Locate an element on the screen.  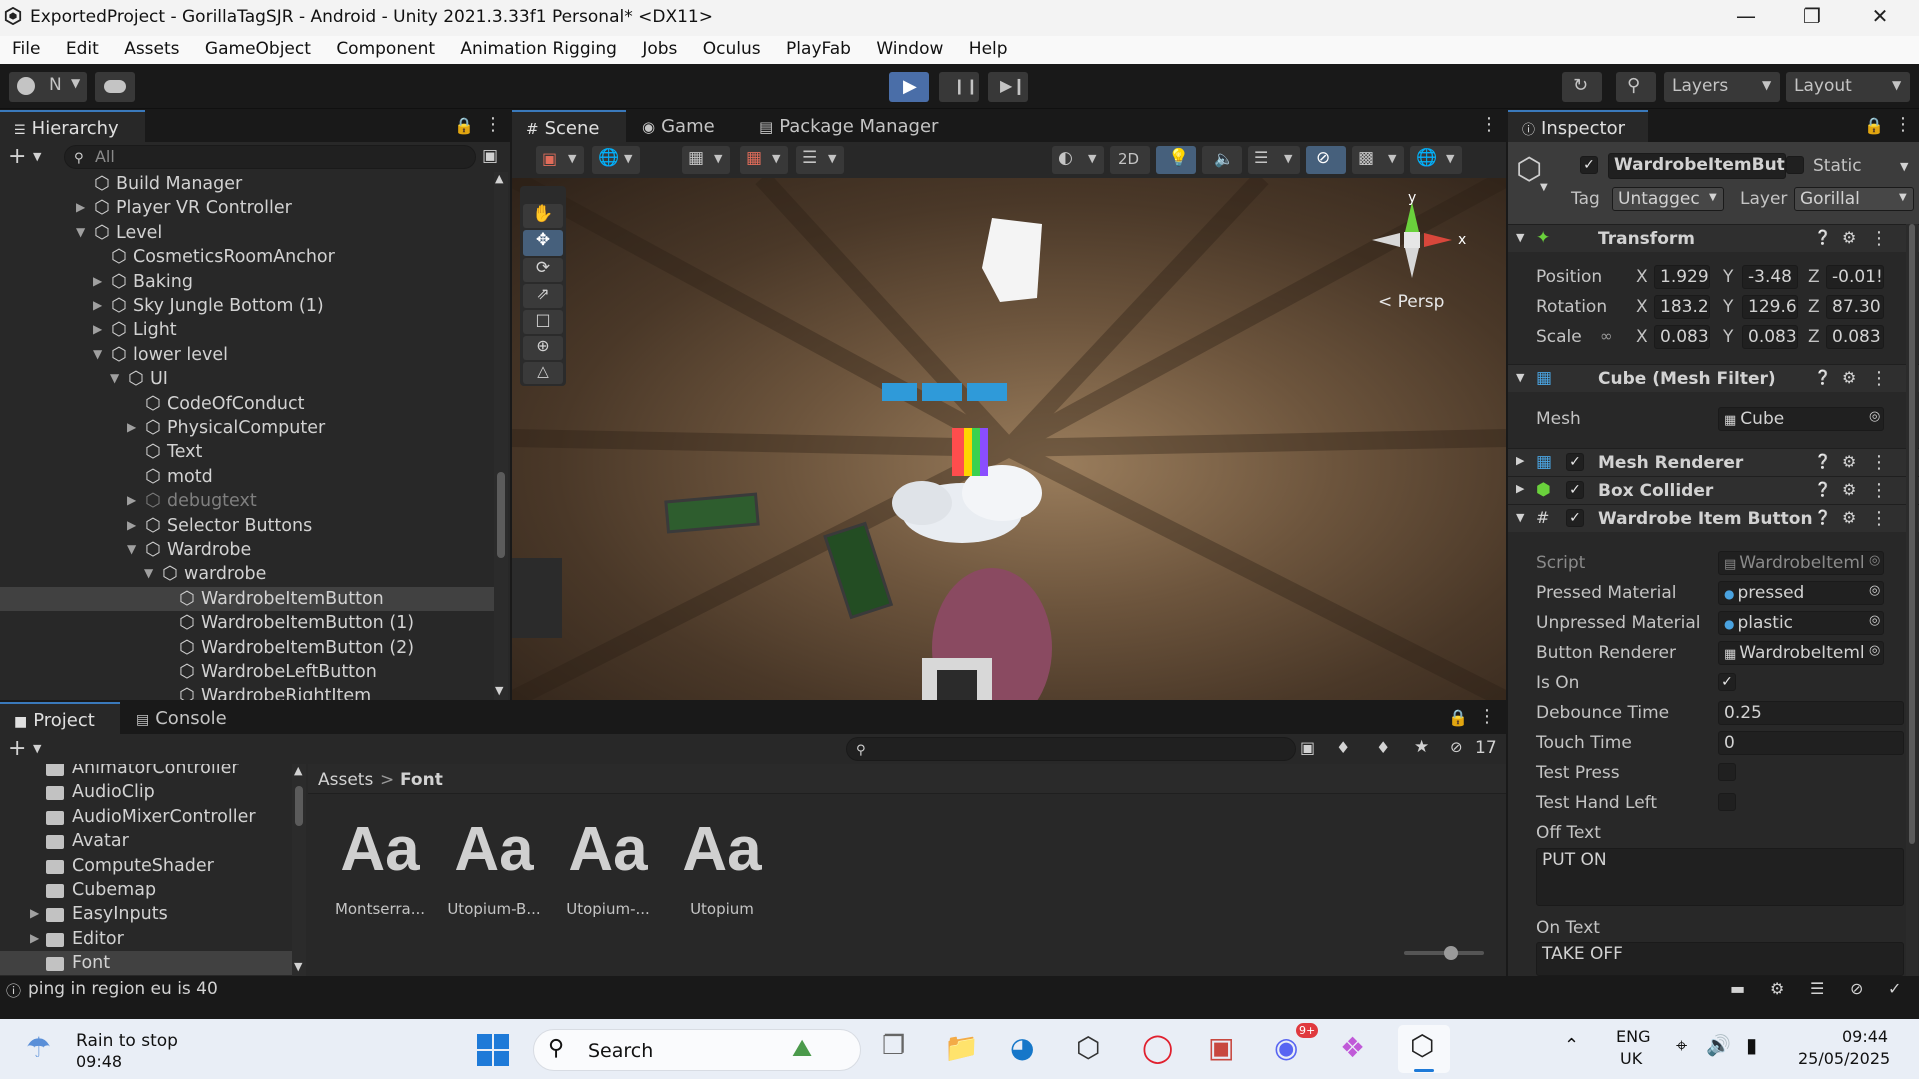
clock-time: 09:44 is located at coordinates (1865, 1036).